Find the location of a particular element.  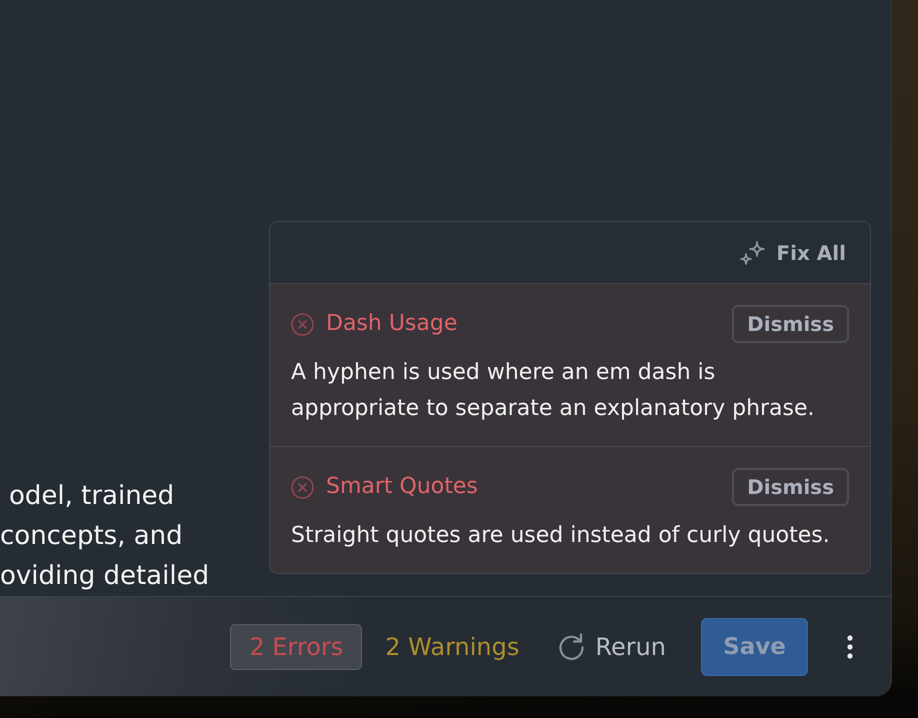

more-vertical-icon is located at coordinates (850, 646).